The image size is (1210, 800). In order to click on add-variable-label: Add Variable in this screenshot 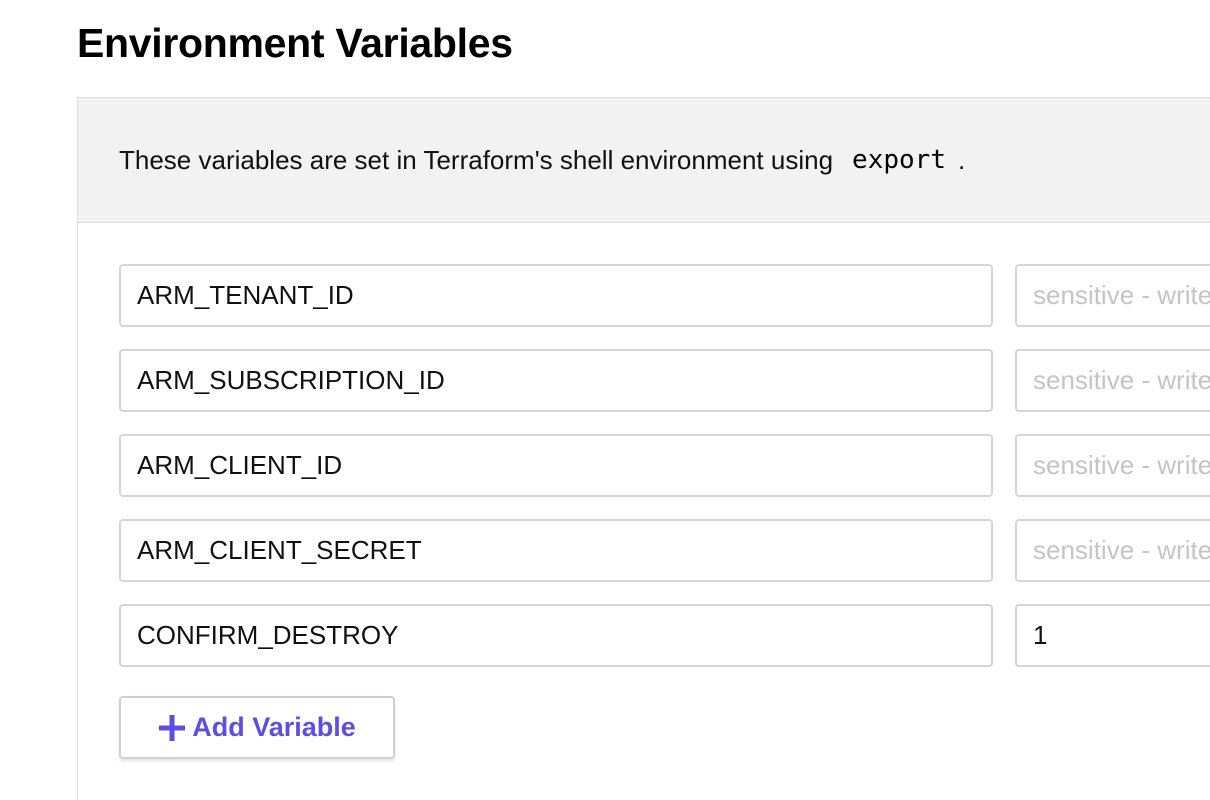, I will do `click(274, 727)`.